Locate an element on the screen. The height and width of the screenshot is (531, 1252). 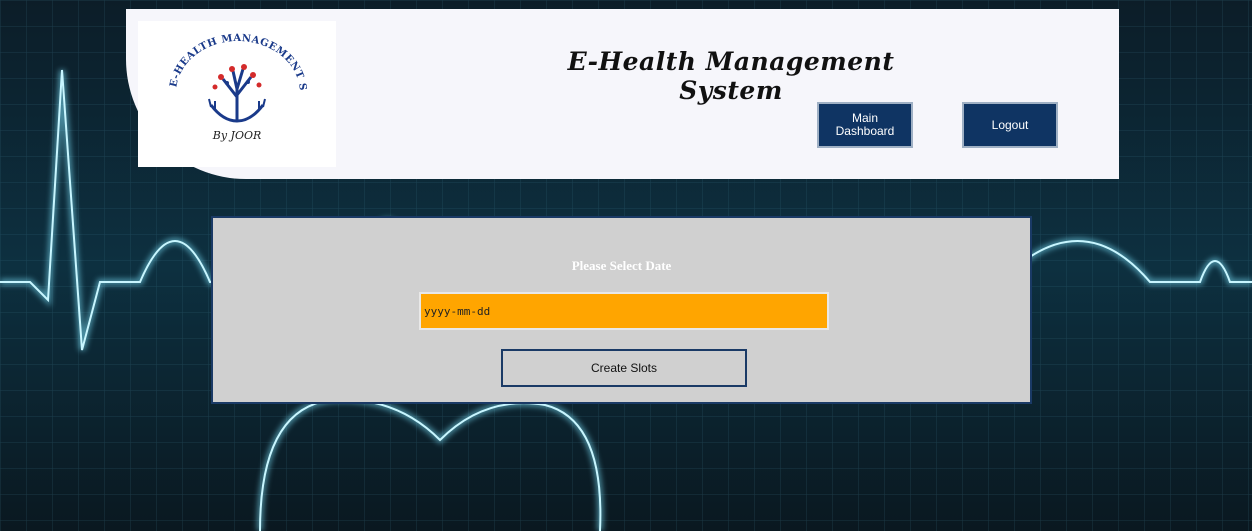
logo: E-HEALTH MANAGEMENT SYSTEM By JOOR is located at coordinates (234, 90).